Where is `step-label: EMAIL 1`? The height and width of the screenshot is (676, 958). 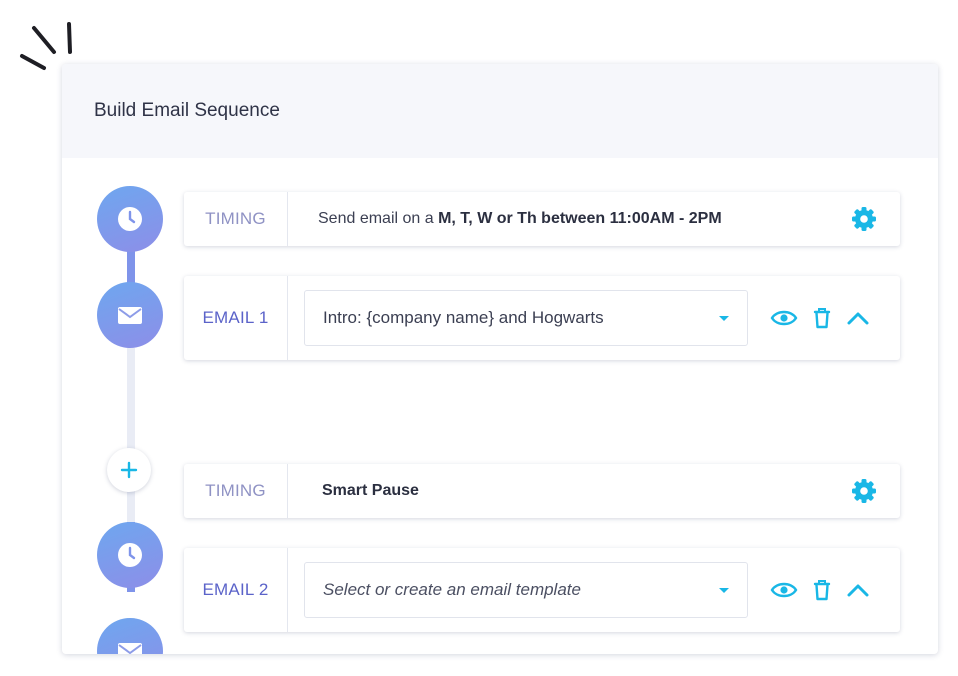
step-label: EMAIL 1 is located at coordinates (236, 318).